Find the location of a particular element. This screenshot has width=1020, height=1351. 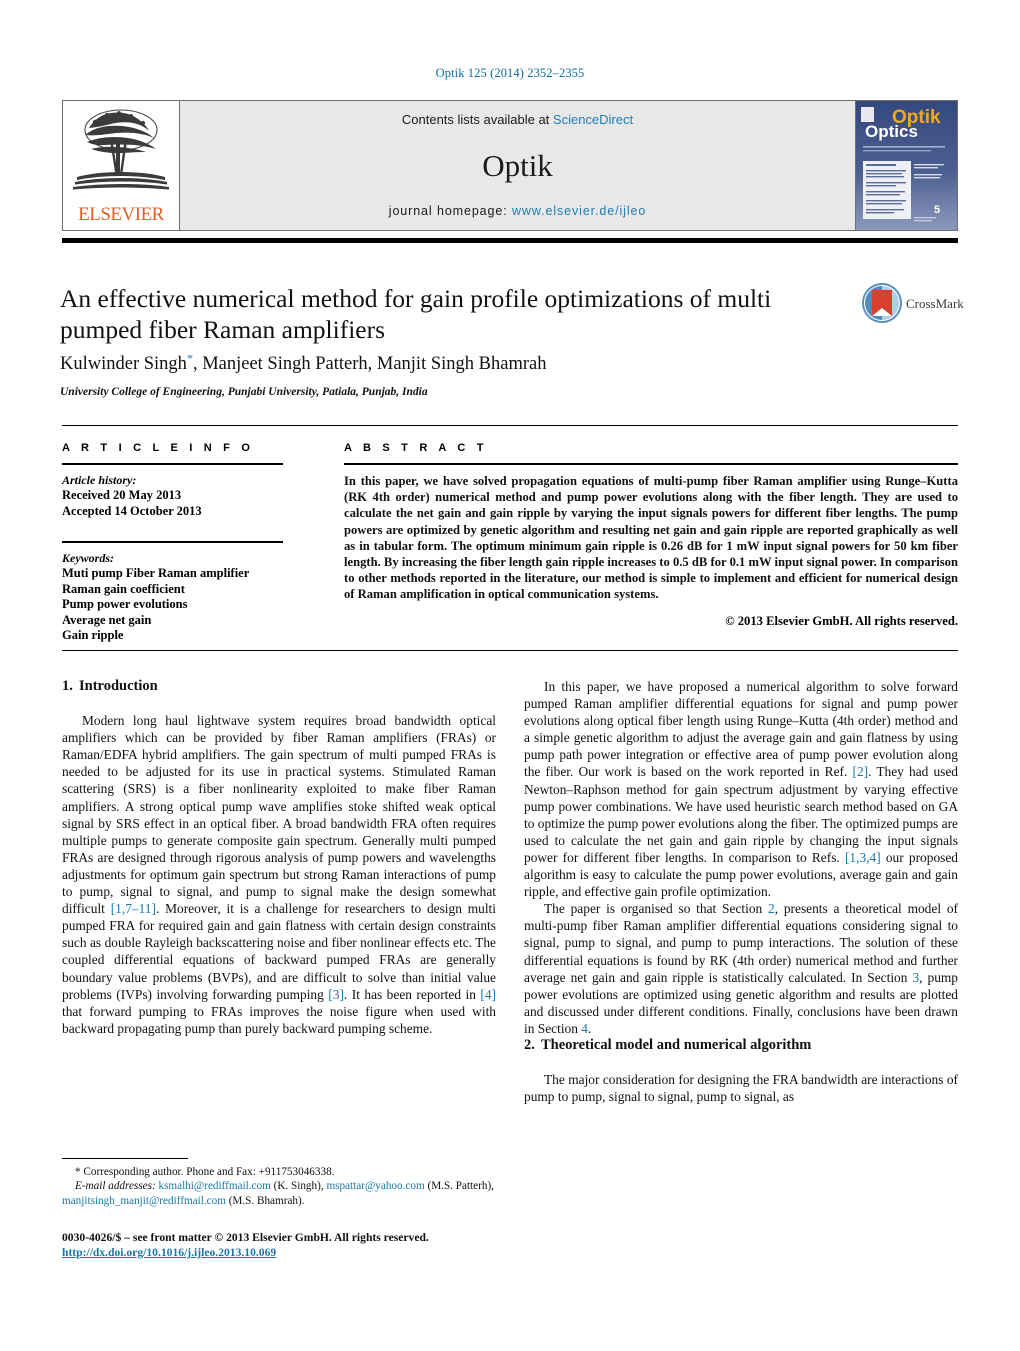

cover-art: Optik Optics 5 is located at coordinates (906, 165).